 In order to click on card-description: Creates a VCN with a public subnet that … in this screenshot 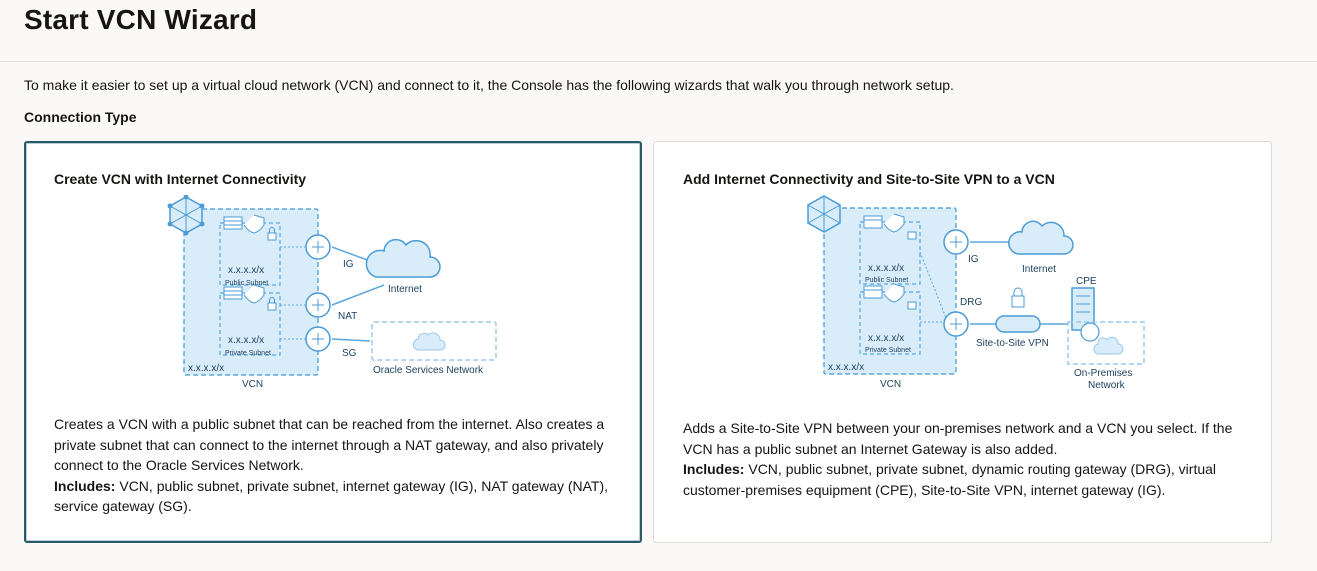, I will do `click(334, 465)`.